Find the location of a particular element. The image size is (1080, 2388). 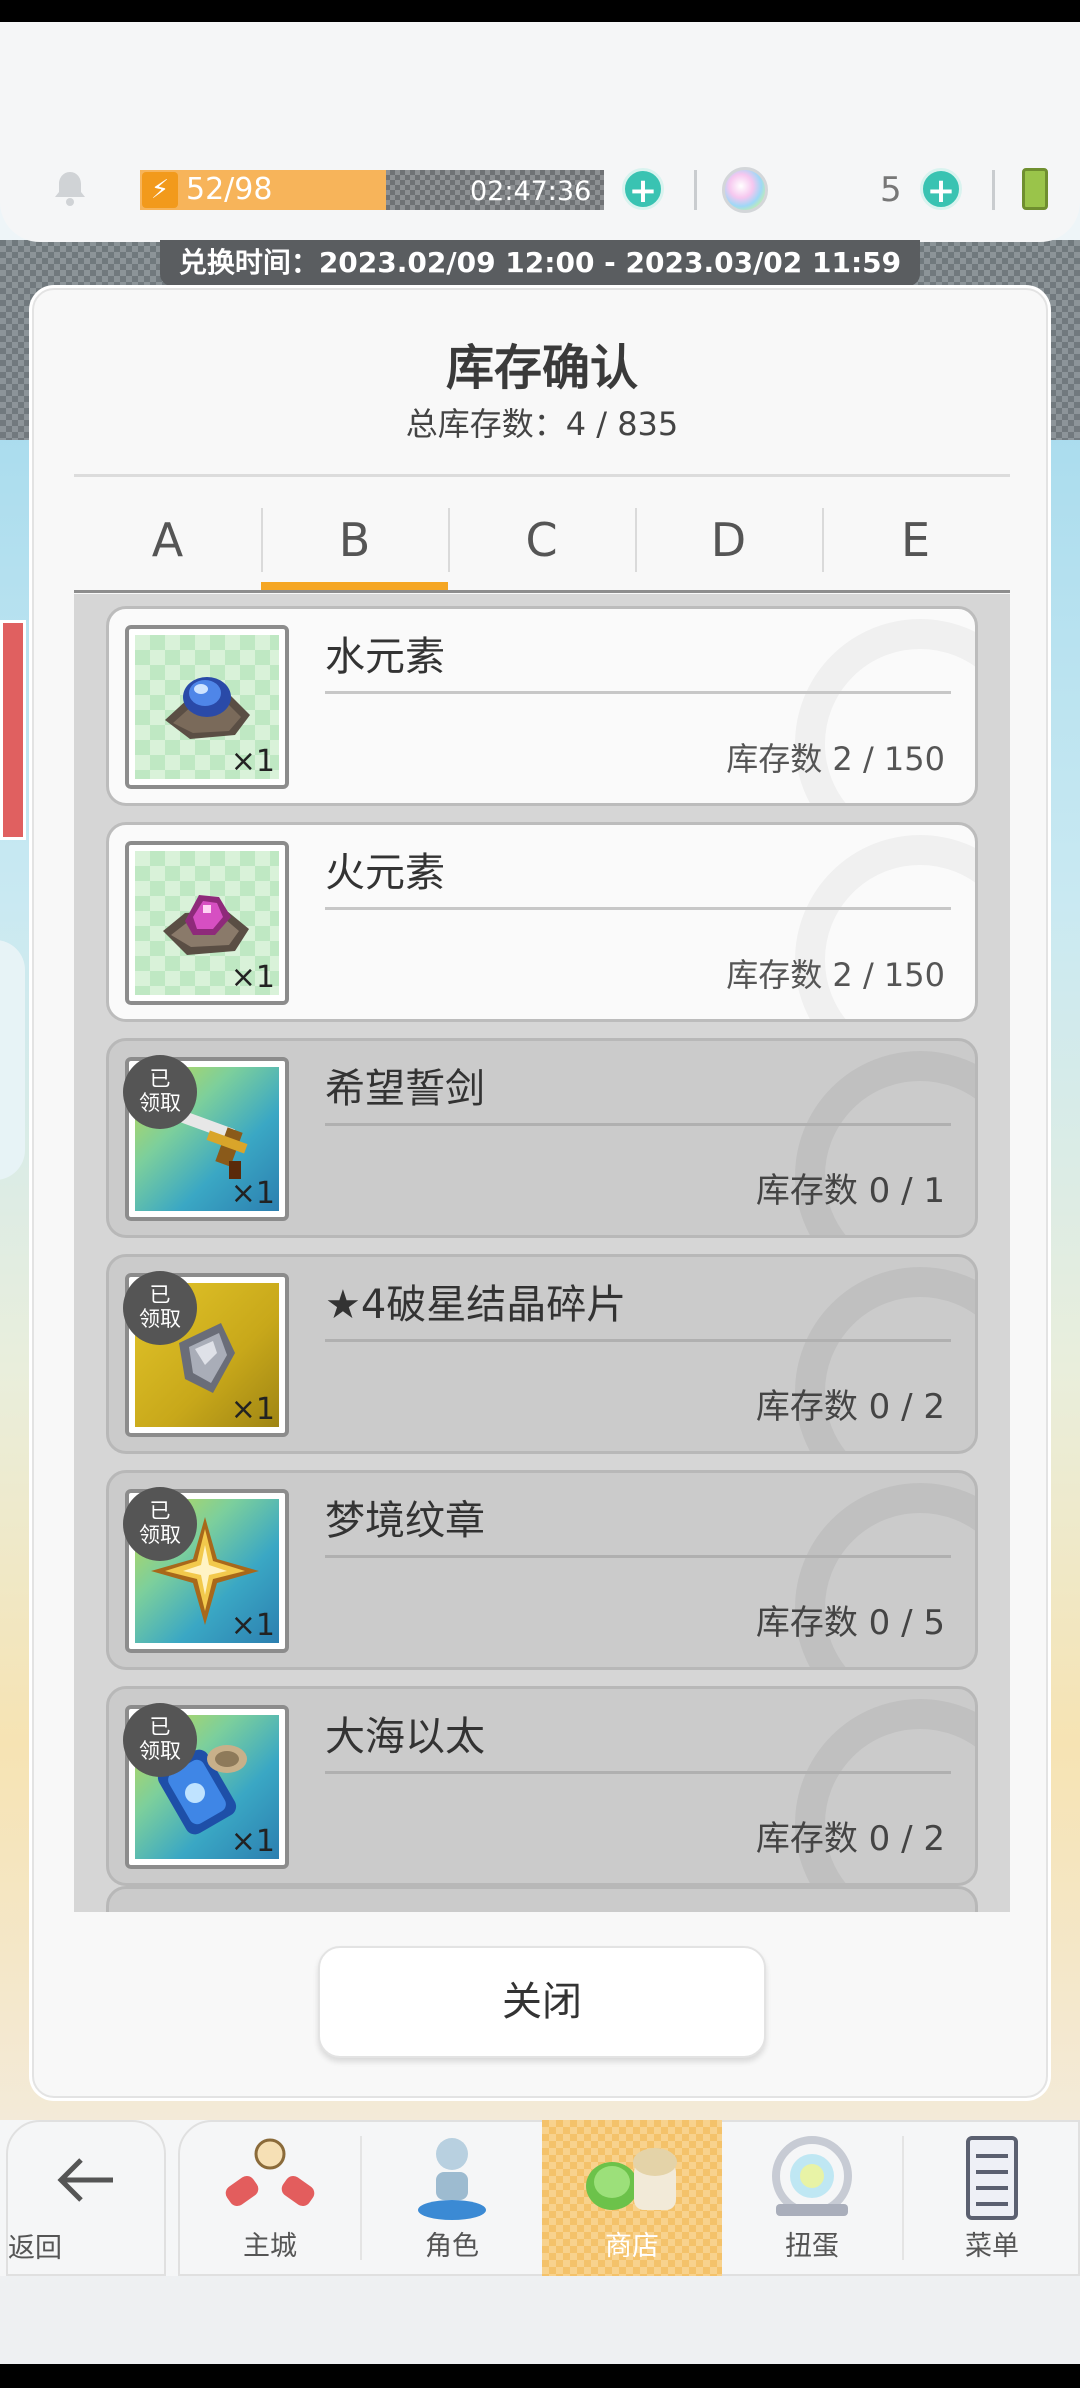

tab-b: B is located at coordinates (354, 540).